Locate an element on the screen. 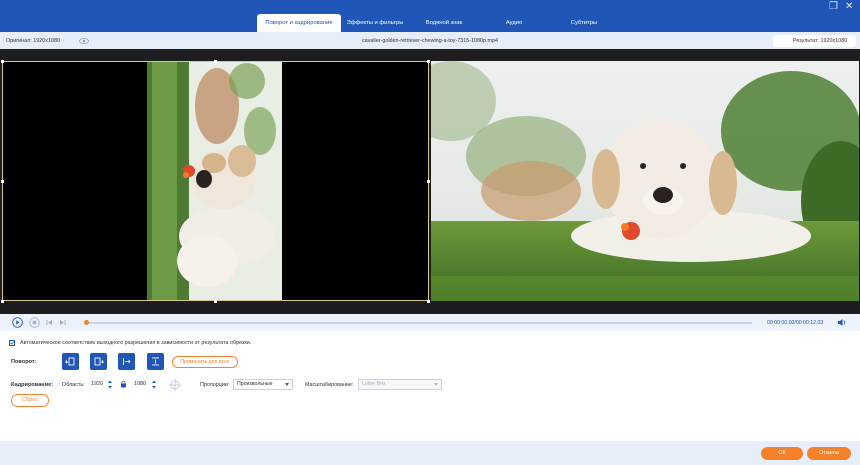 The height and width of the screenshot is (465, 860). crop-handle-right is located at coordinates (428, 181).